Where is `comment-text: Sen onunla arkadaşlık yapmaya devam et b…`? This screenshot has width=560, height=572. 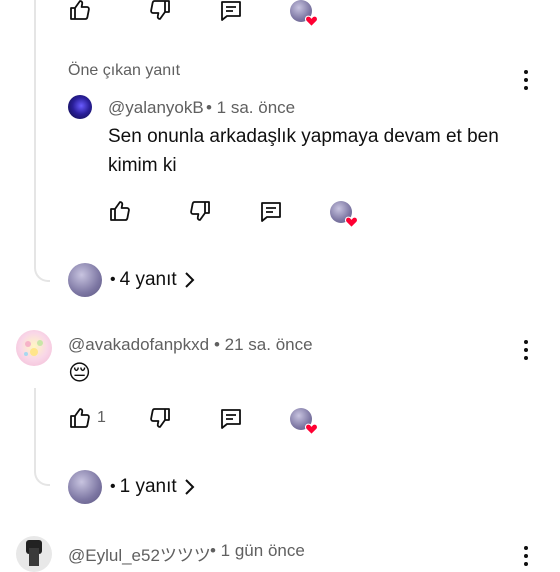 comment-text: Sen onunla arkadaşlık yapmaya devam et b… is located at coordinates (303, 151).